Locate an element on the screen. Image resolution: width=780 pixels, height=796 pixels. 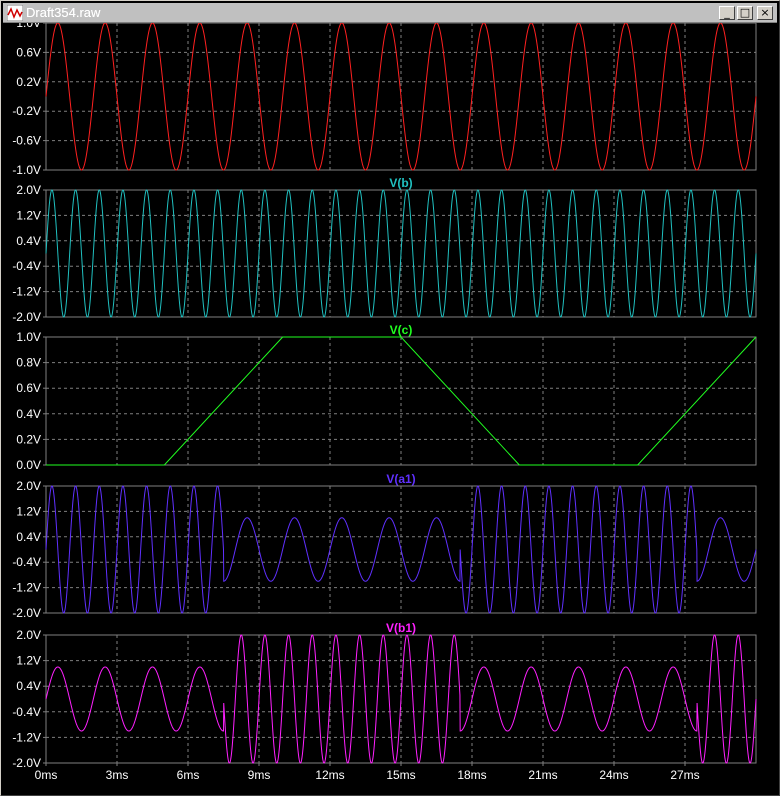
plot-title: V(b) is located at coordinates (400, 183).